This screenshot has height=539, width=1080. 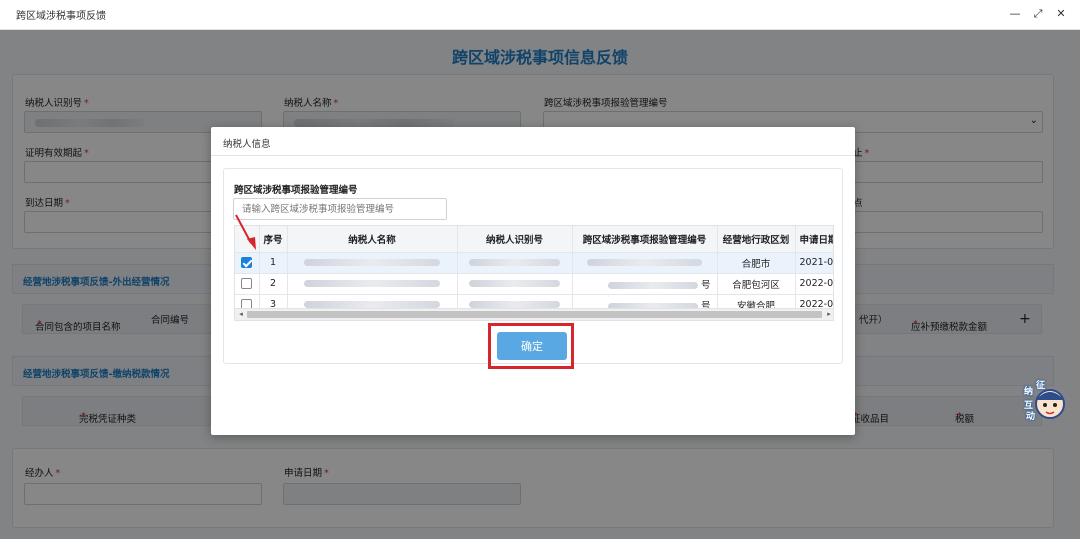 What do you see at coordinates (645, 263) in the screenshot?
I see `row-mgmt-no` at bounding box center [645, 263].